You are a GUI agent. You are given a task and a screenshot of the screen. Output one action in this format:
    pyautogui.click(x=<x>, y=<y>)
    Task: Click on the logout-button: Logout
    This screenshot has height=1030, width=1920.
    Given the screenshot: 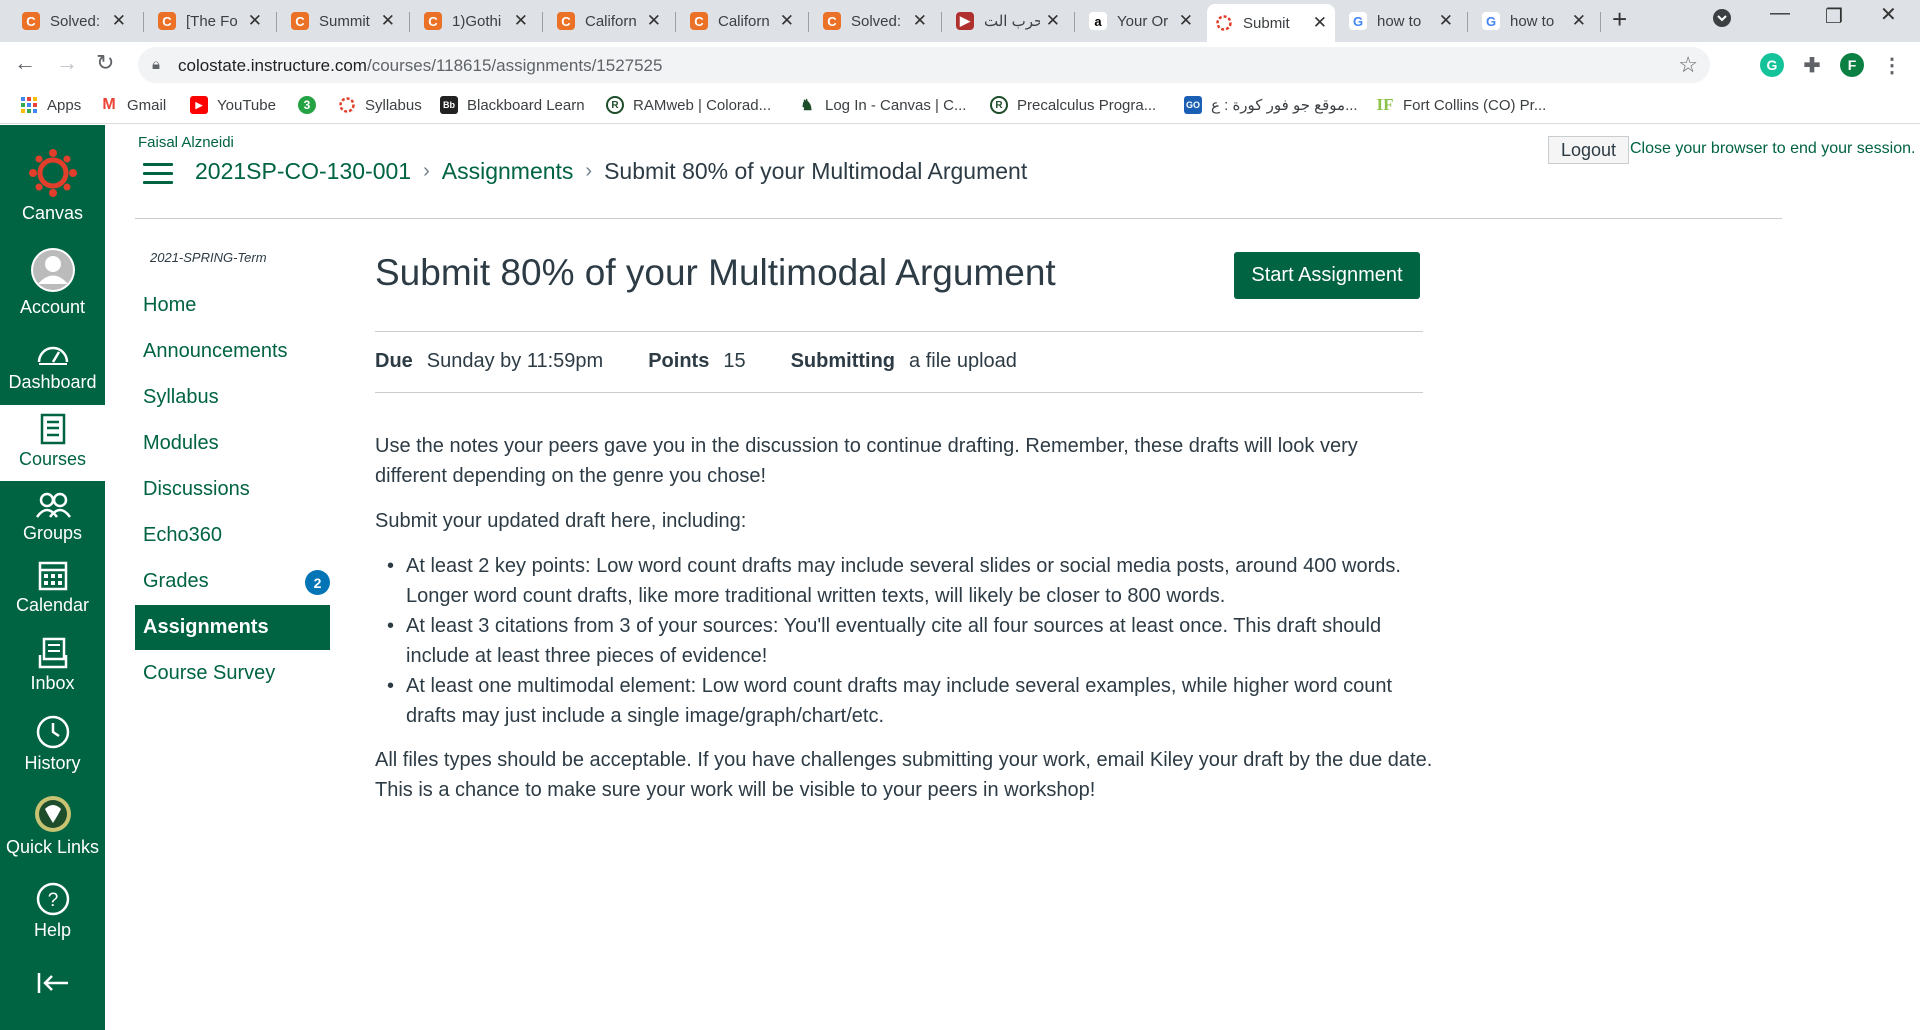 What is the action you would take?
    pyautogui.click(x=1589, y=150)
    